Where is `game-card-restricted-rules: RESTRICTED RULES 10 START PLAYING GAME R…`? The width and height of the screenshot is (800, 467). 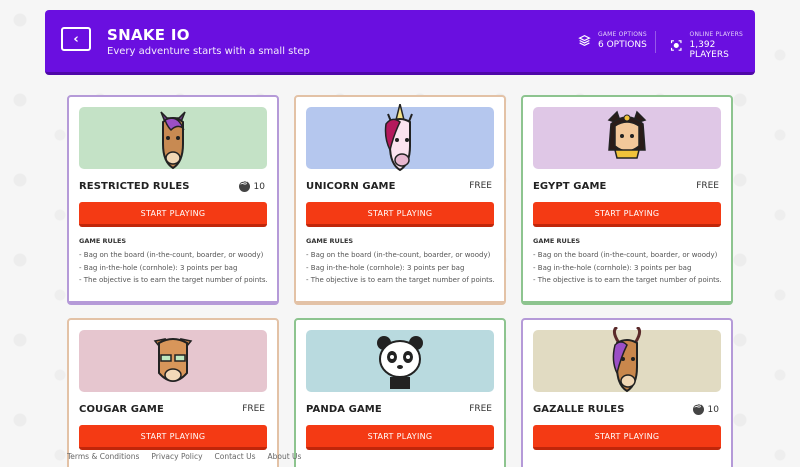
game-card-restricted-rules: RESTRICTED RULES 10 START PLAYING GAME R… is located at coordinates (173, 200).